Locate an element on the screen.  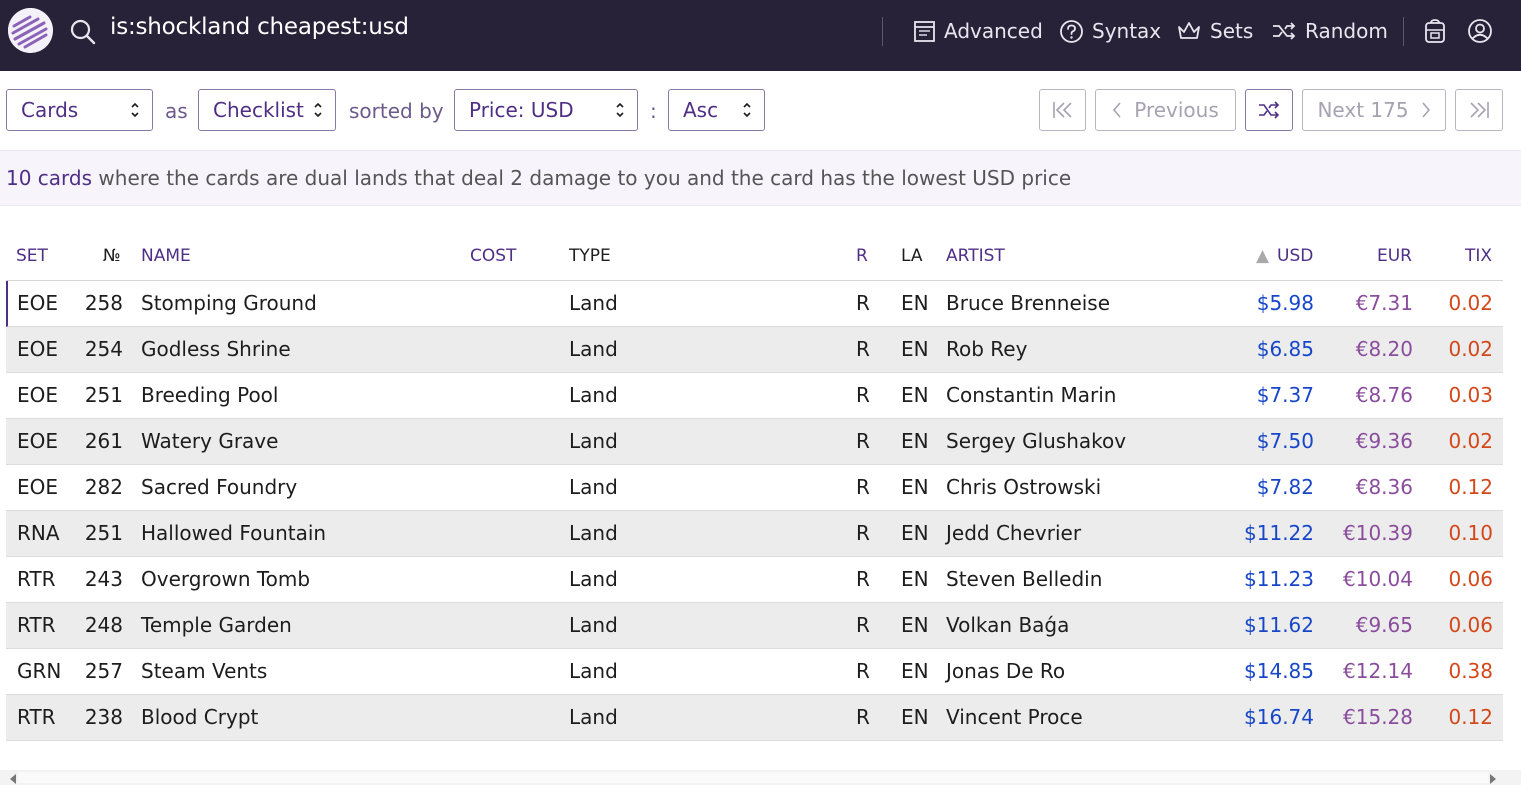
col-usd: USD is located at coordinates (1295, 256).